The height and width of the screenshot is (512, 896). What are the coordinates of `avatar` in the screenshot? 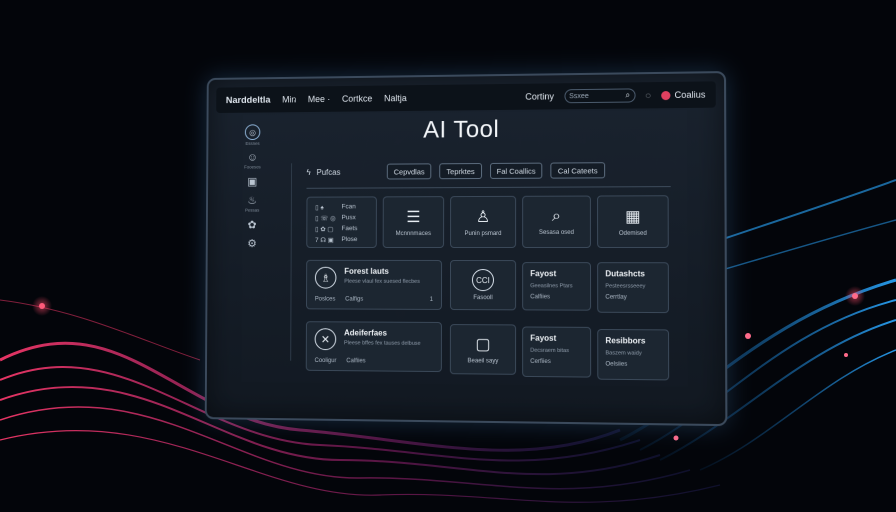 It's located at (665, 94).